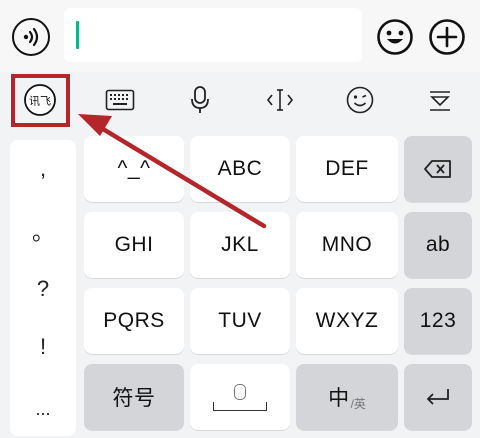  Describe the element at coordinates (172, 171) in the screenshot. I see `annotation-arrow` at that location.